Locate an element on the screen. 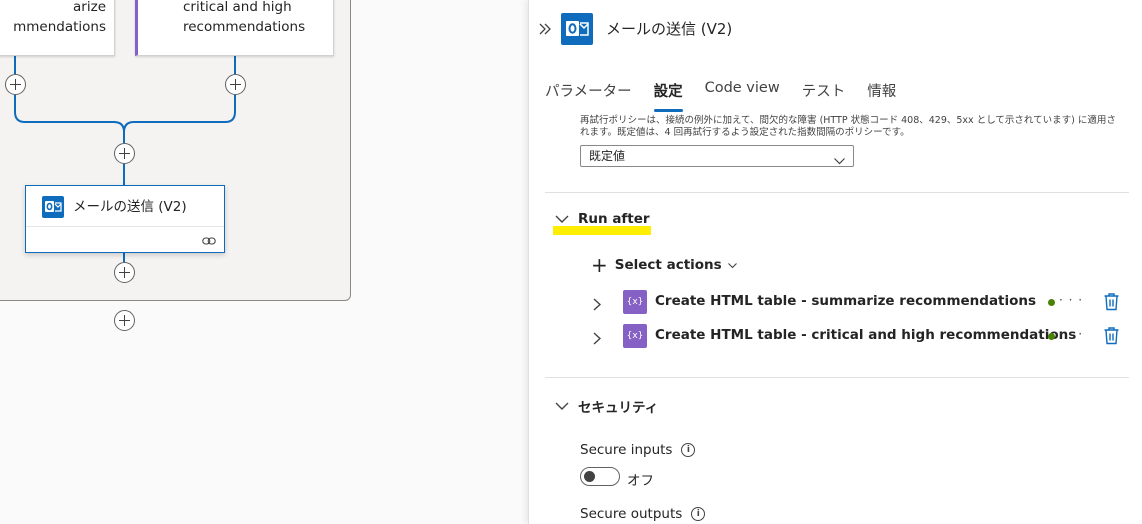 The image size is (1142, 524). secure-outputs-label-row: Secure outputs i is located at coordinates (643, 514).